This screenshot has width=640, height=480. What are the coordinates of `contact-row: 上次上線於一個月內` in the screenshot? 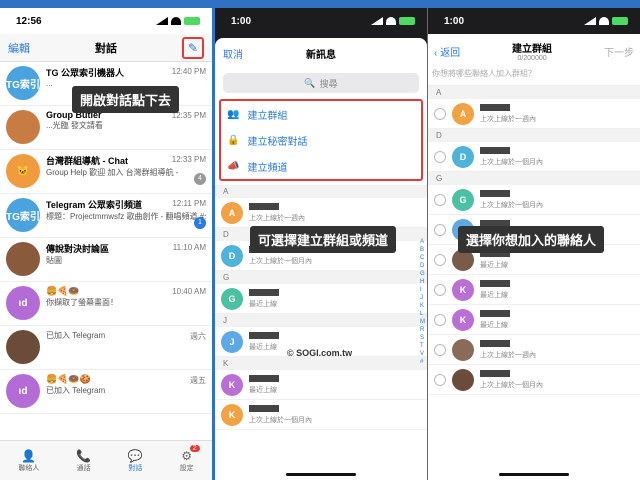 It's located at (534, 380).